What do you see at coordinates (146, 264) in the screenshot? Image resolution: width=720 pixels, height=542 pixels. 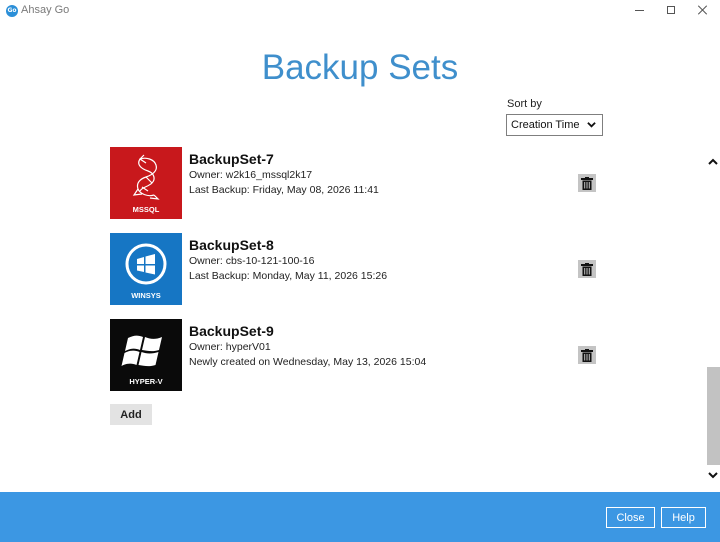 I see `windows-system-icon` at bounding box center [146, 264].